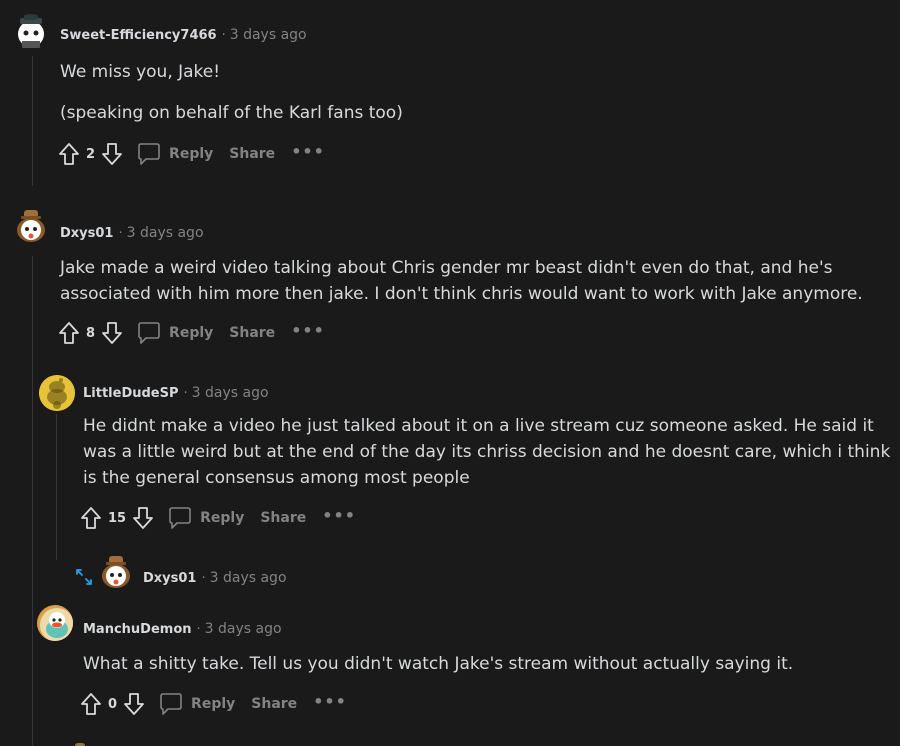 This screenshot has height=746, width=900. I want to click on username: Sweet-Efficiency7466, so click(138, 35).